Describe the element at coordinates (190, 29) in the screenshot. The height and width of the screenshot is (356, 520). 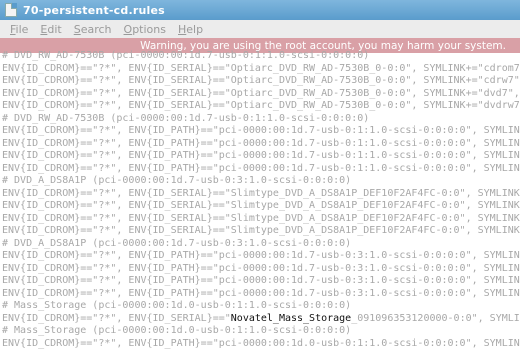
I see `menu-help: Help` at that location.